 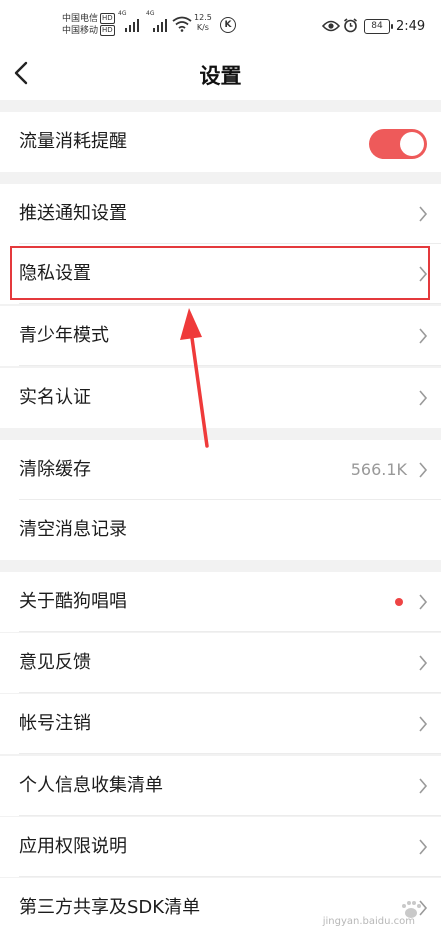 I want to click on clock: 2:49, so click(x=411, y=26).